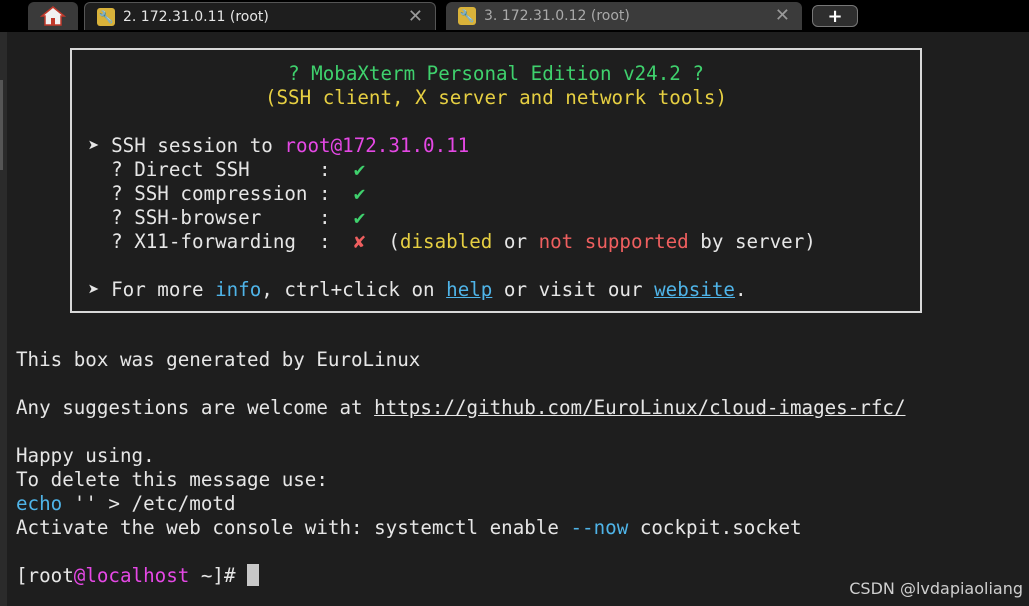  What do you see at coordinates (196, 16) in the screenshot?
I see `tab-label: 2. 172.31.0.11 (root)` at bounding box center [196, 16].